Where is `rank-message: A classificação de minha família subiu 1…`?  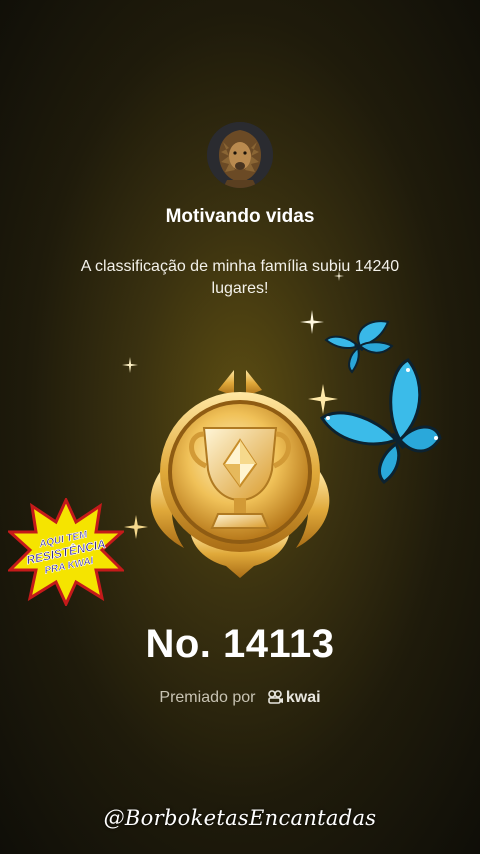
rank-message: A classificação de minha família subiu 1… is located at coordinates (240, 277).